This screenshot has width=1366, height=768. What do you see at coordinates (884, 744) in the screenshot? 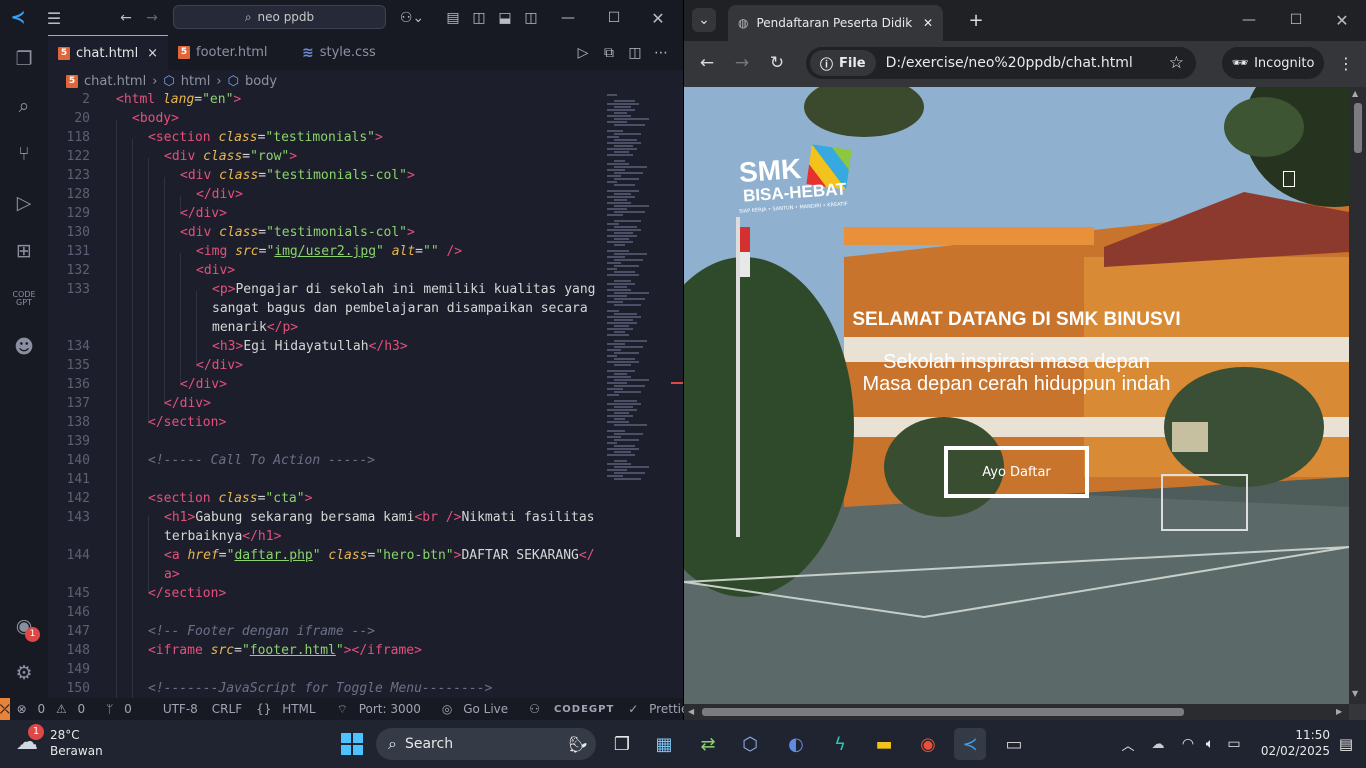
I see `file-explorer-icon: ▬` at bounding box center [884, 744].